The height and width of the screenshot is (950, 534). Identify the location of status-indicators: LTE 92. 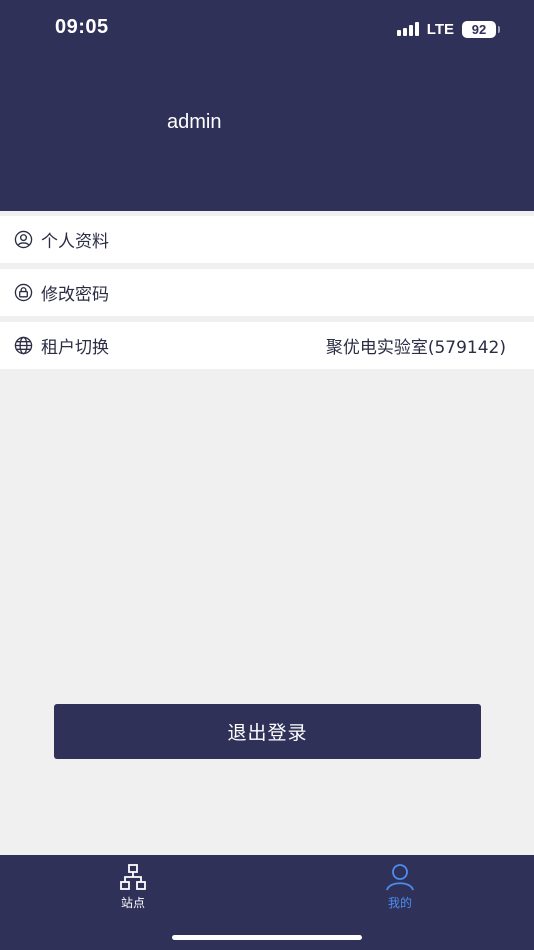
(448, 29).